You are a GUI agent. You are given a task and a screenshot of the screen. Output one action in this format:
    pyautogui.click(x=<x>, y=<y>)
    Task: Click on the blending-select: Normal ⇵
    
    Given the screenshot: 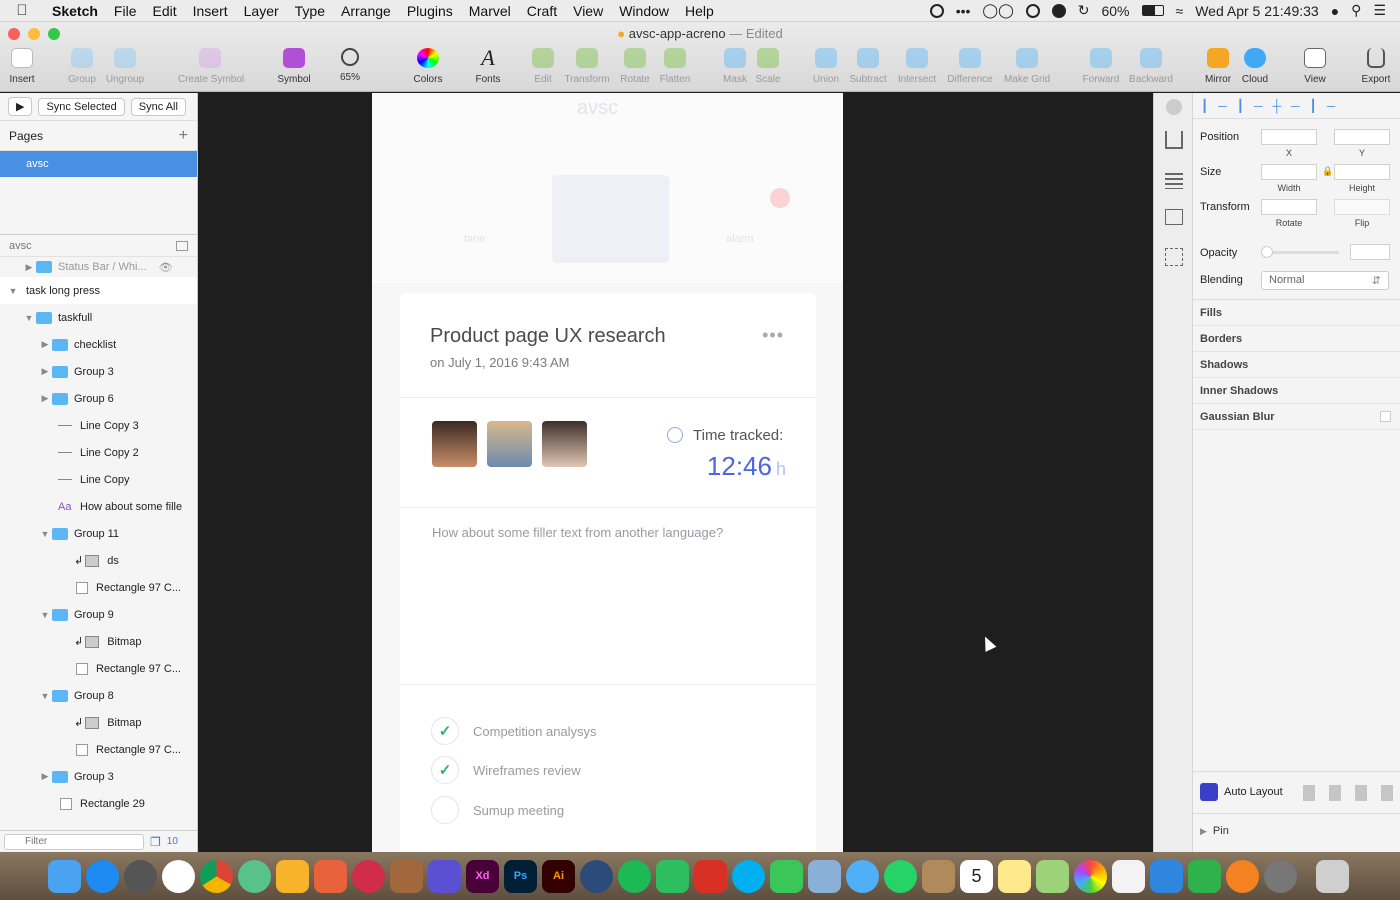 What is the action you would take?
    pyautogui.click(x=1325, y=280)
    